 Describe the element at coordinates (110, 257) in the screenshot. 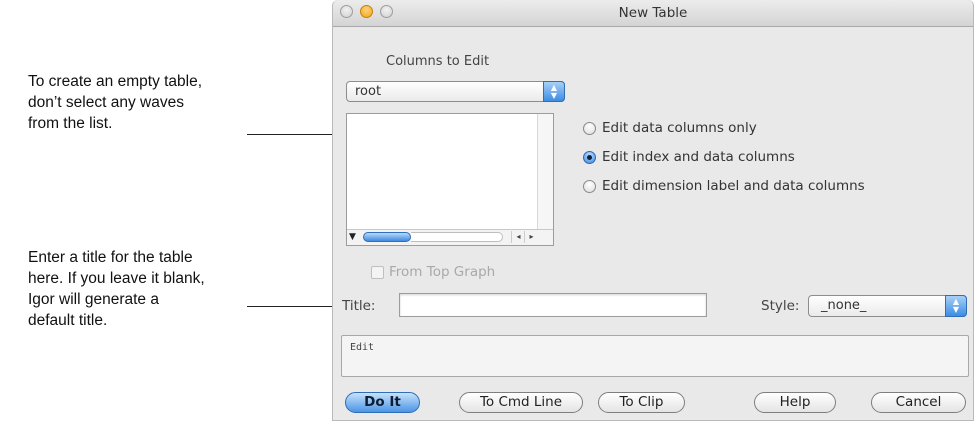

I see `callout-line-1: Enter a title for the table` at that location.